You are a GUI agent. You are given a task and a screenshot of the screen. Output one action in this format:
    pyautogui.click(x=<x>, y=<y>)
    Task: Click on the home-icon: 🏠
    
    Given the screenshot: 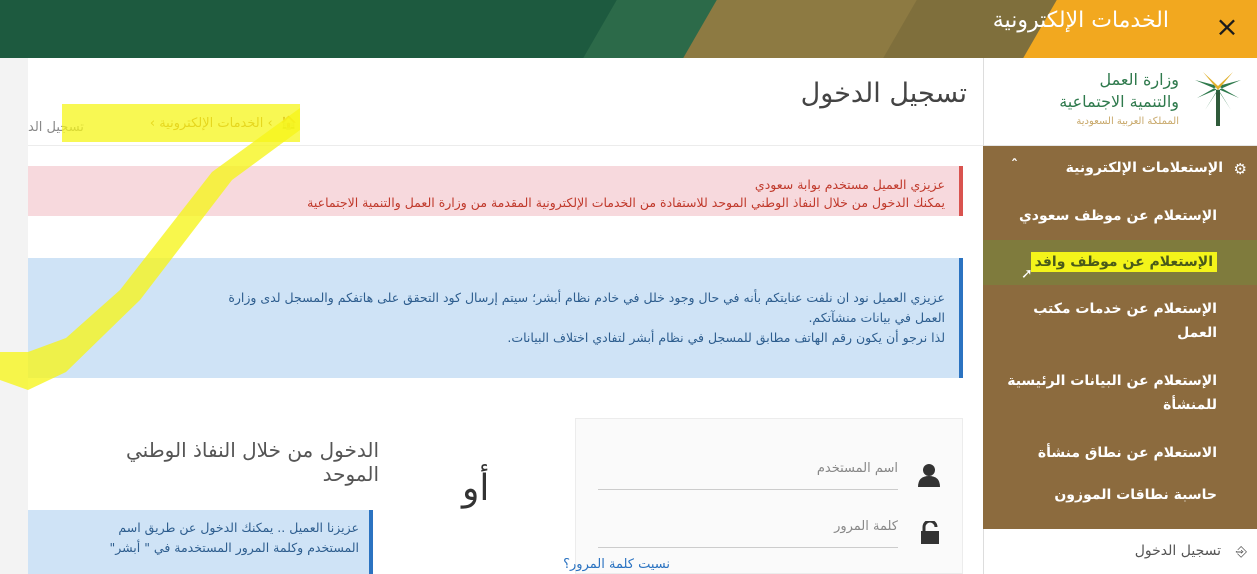 What is the action you would take?
    pyautogui.click(x=289, y=123)
    